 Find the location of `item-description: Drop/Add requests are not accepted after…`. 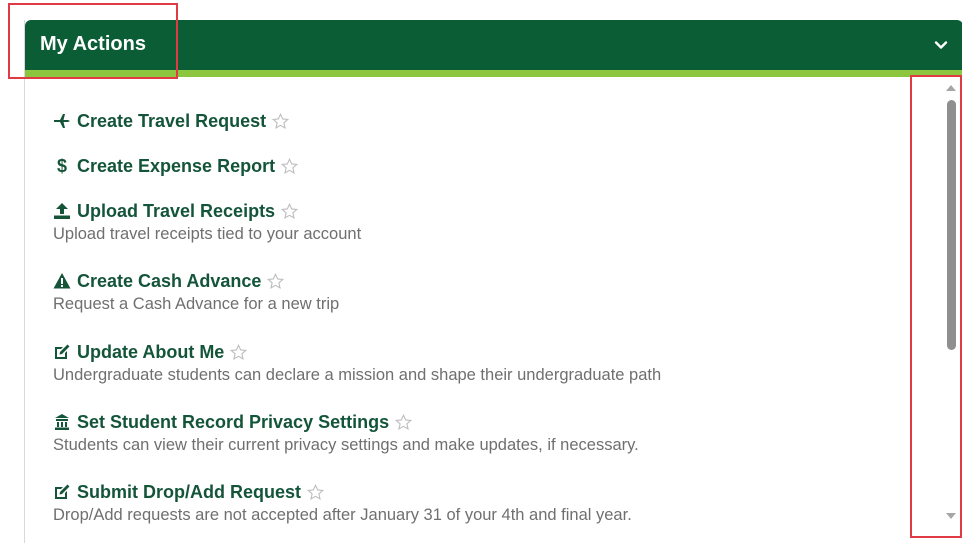

item-description: Drop/Add requests are not accepted after… is located at coordinates (342, 515).